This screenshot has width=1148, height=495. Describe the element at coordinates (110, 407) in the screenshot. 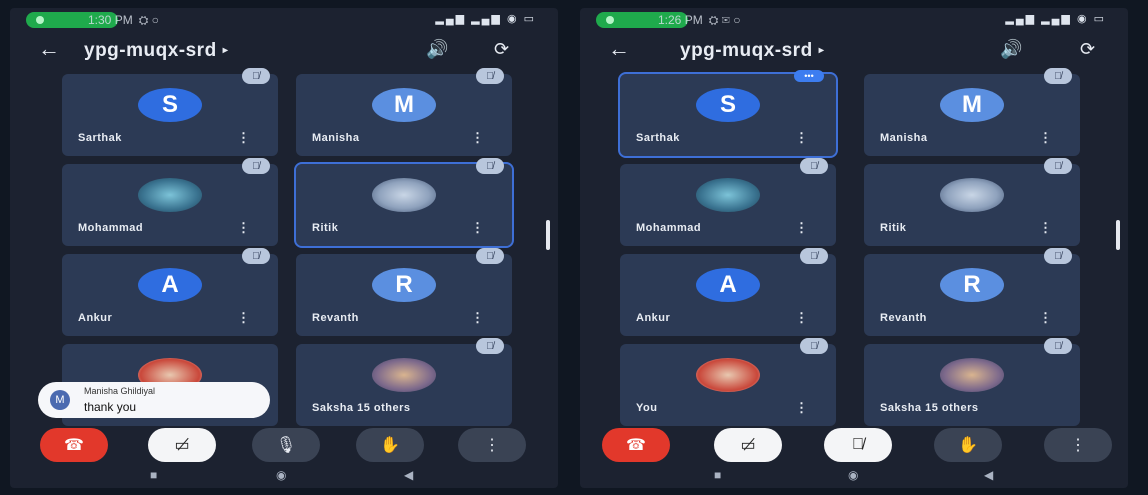

I see `toast-message: thank you` at that location.